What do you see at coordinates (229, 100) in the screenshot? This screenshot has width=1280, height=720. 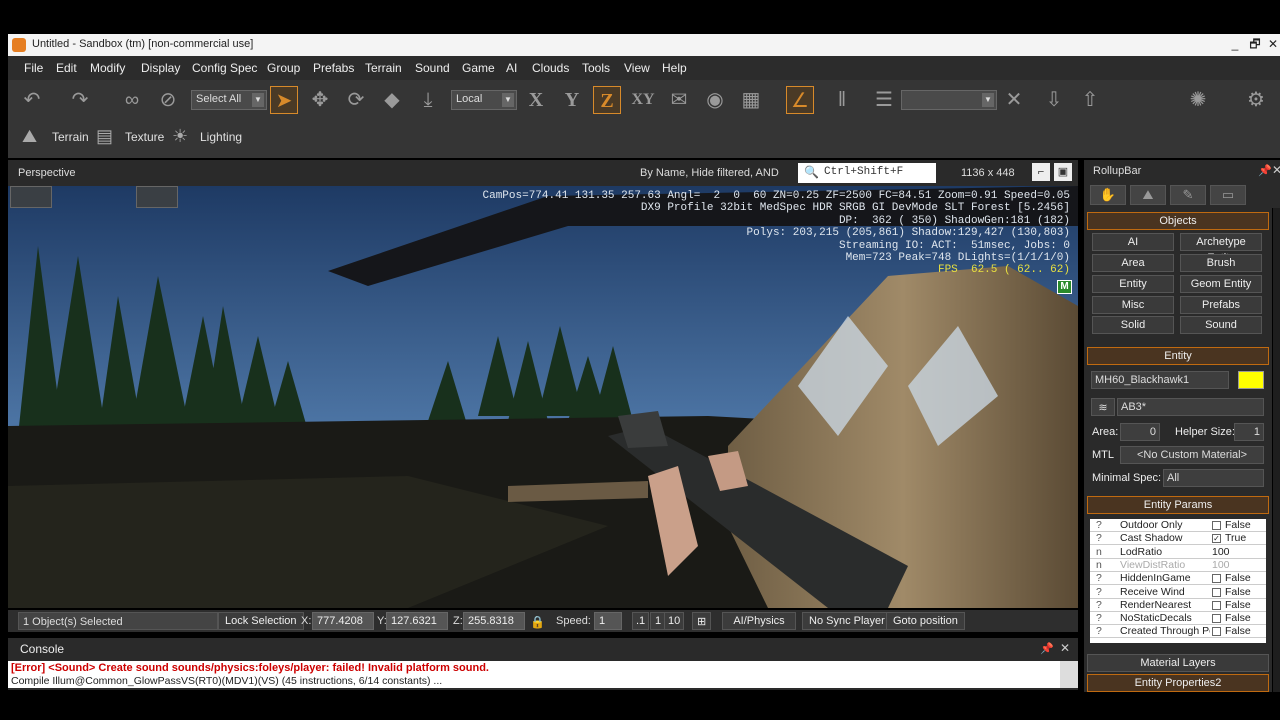 I see `select-mode-dropdown: Select All ▼` at bounding box center [229, 100].